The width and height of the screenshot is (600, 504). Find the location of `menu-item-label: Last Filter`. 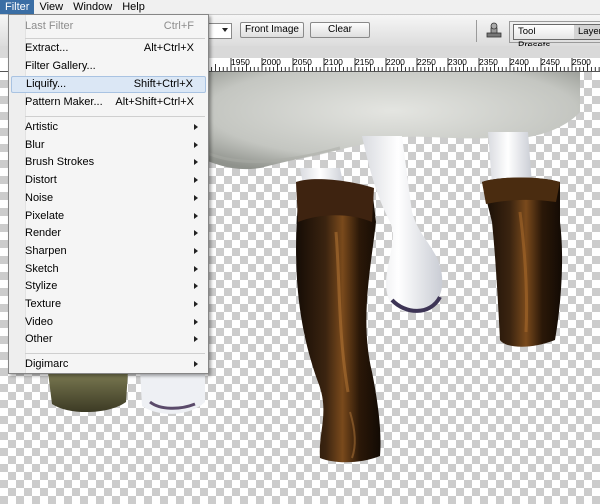

menu-item-label: Last Filter is located at coordinates (49, 26).